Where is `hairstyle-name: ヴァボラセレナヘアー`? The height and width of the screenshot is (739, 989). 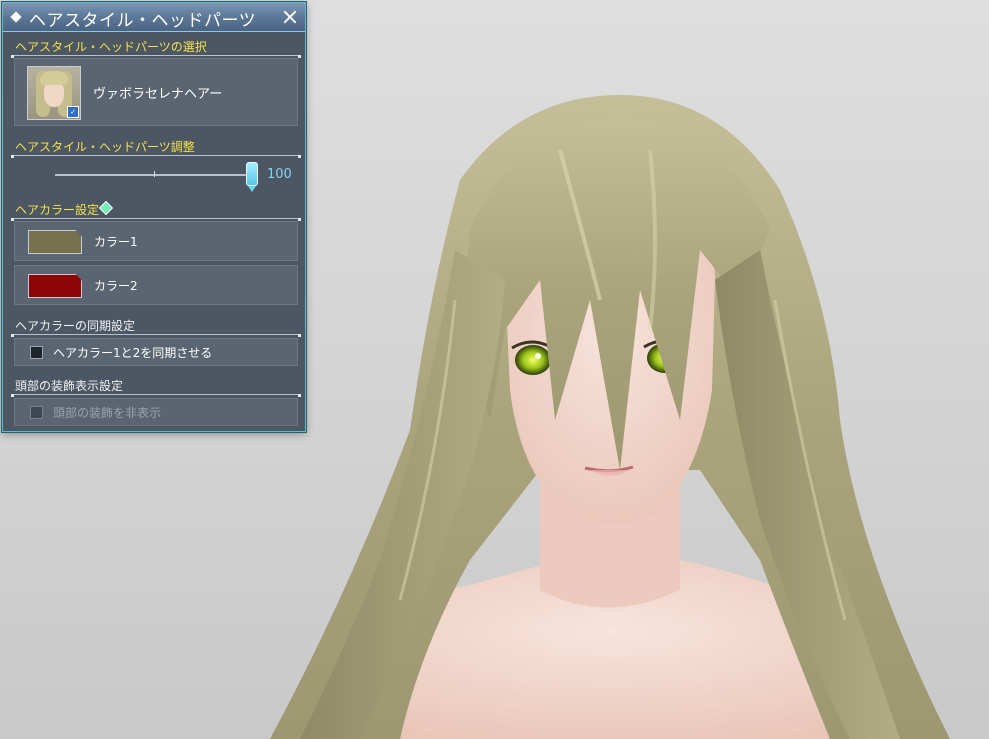
hairstyle-name: ヴァボラセレナヘアー is located at coordinates (158, 94).